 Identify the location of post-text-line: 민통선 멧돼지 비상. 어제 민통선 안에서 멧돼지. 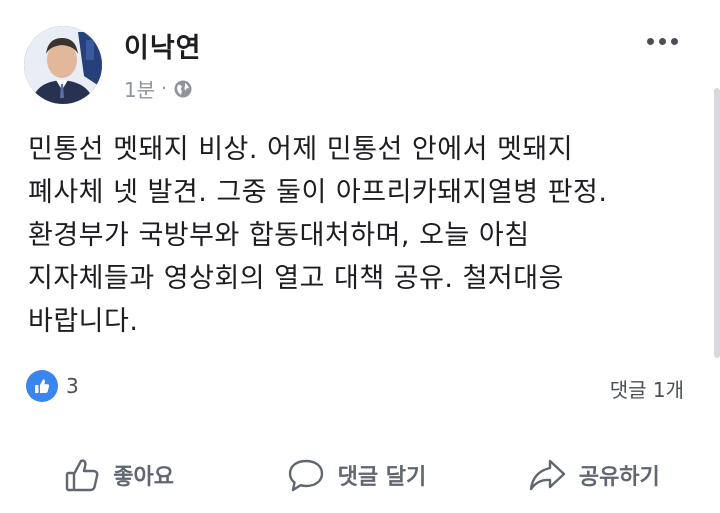
(301, 149).